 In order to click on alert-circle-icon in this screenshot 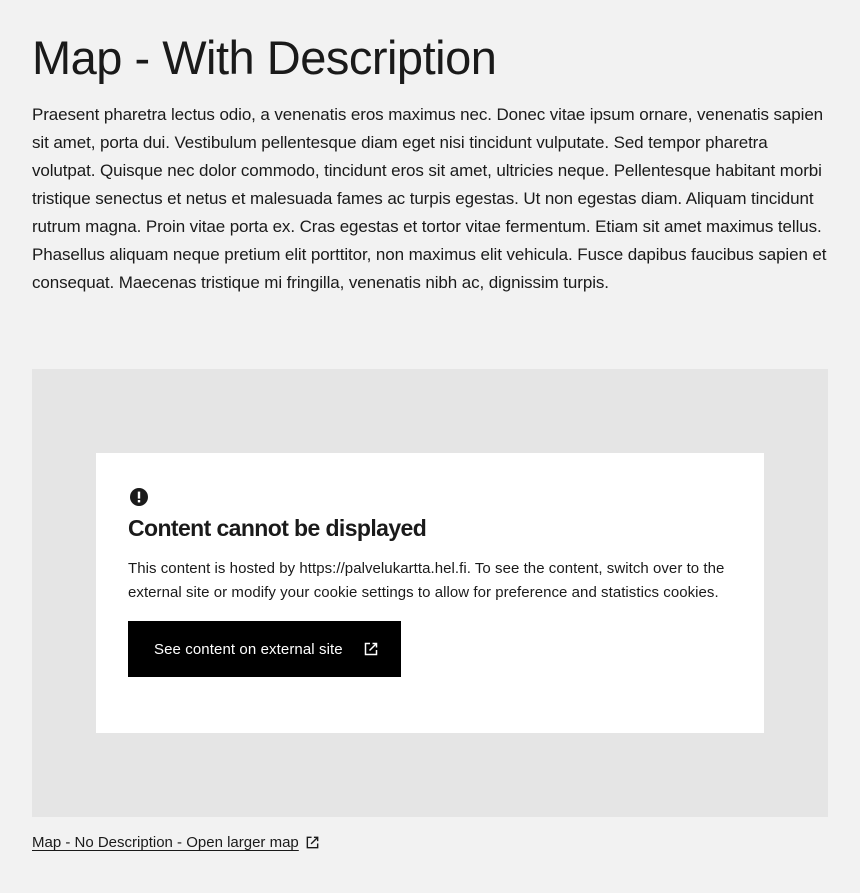, I will do `click(139, 497)`.